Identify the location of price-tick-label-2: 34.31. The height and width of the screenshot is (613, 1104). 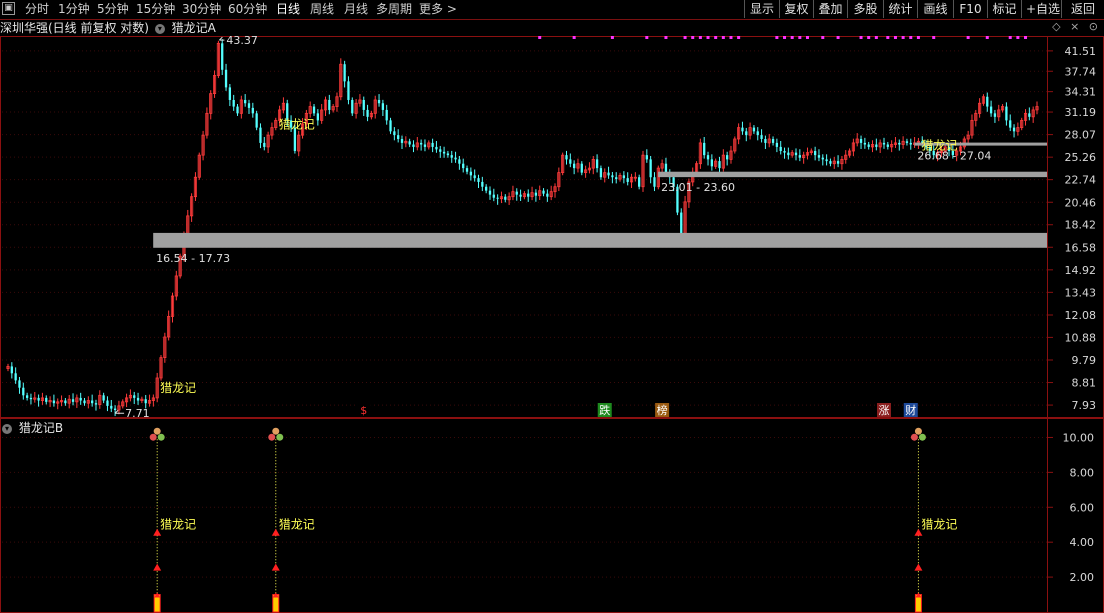
(1081, 92).